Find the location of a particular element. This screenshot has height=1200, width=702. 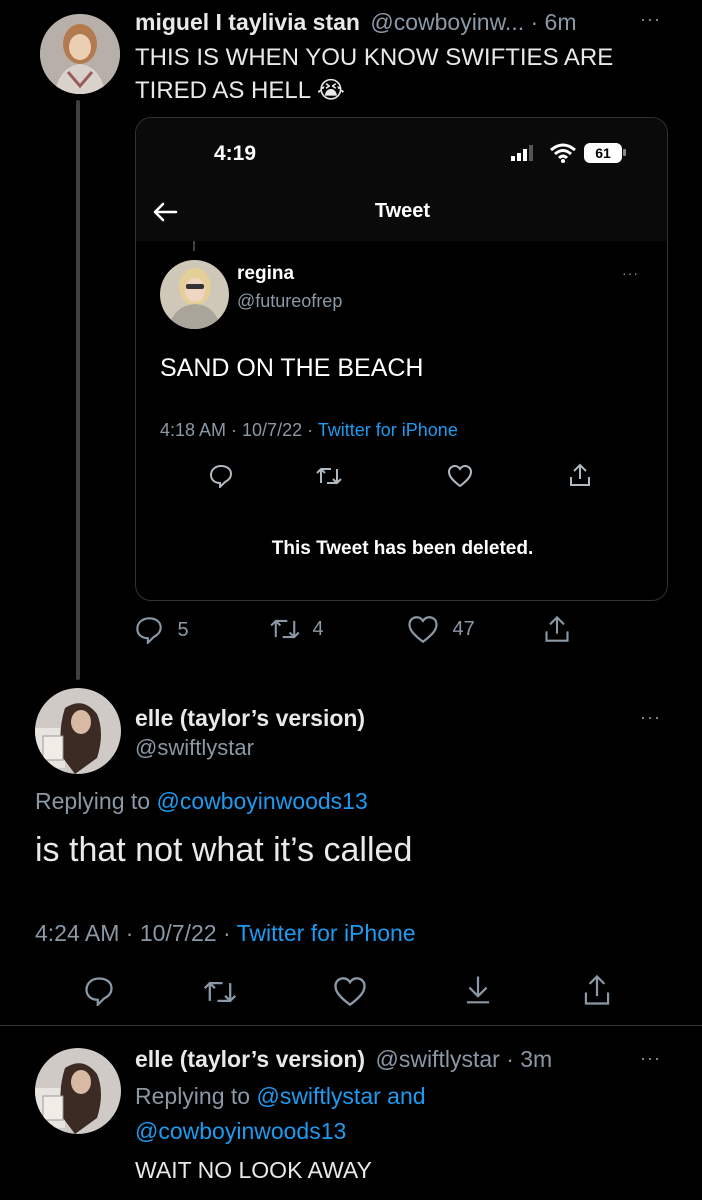

like-button: 47 is located at coordinates (441, 630).